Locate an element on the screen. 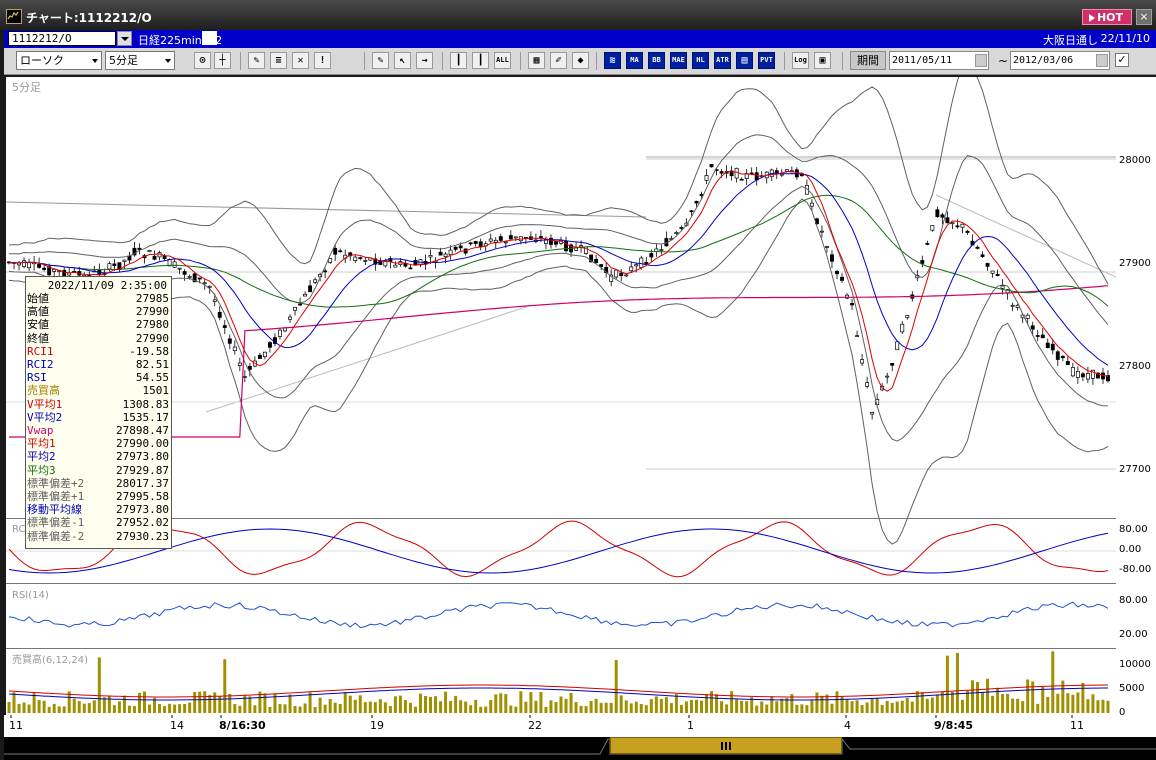 This screenshot has width=1156, height=760. date-from-field: 2011/05/11 is located at coordinates (939, 60).